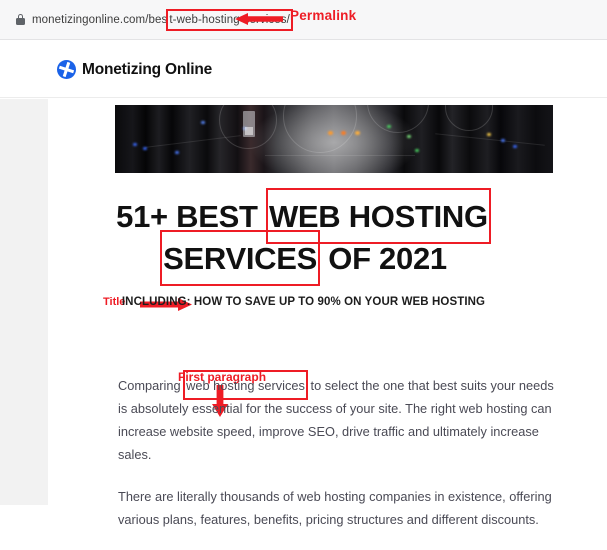  I want to click on paragraph1-boxed-phrase: web hosting services, so click(245, 385).